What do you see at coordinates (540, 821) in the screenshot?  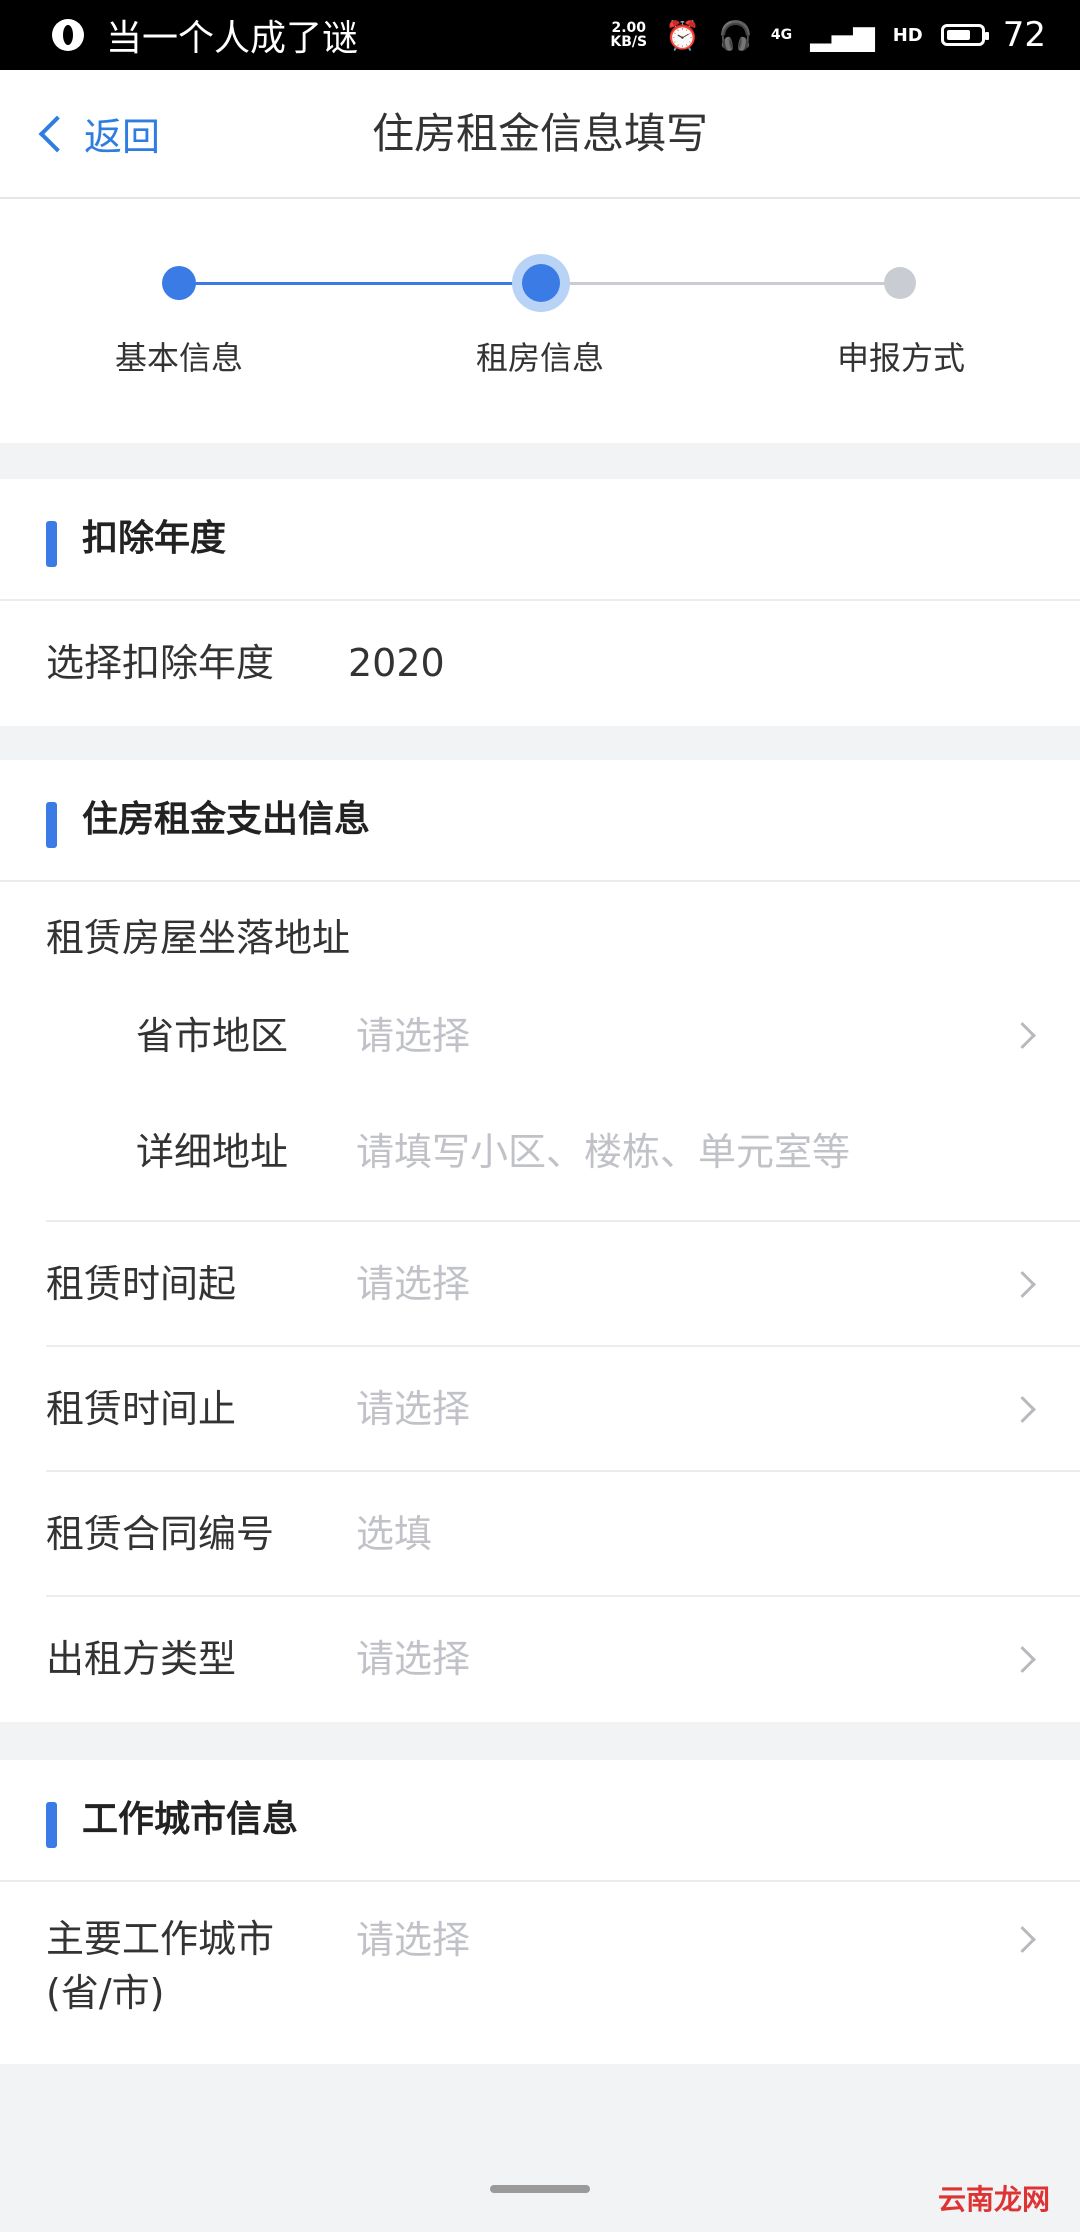 I see `section-header: 住房租金支出信息` at bounding box center [540, 821].